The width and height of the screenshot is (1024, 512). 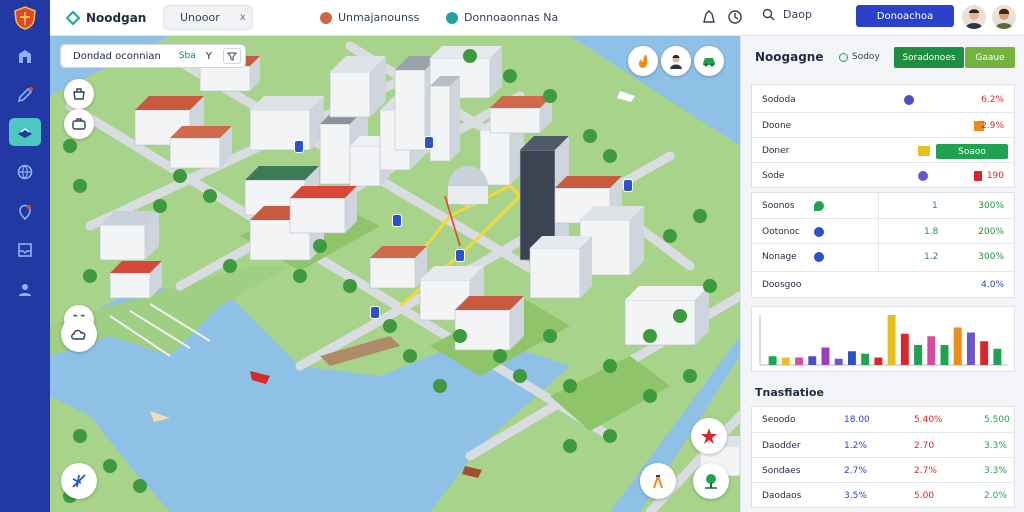 I want to click on brand: Noodgan, so click(x=106, y=18).